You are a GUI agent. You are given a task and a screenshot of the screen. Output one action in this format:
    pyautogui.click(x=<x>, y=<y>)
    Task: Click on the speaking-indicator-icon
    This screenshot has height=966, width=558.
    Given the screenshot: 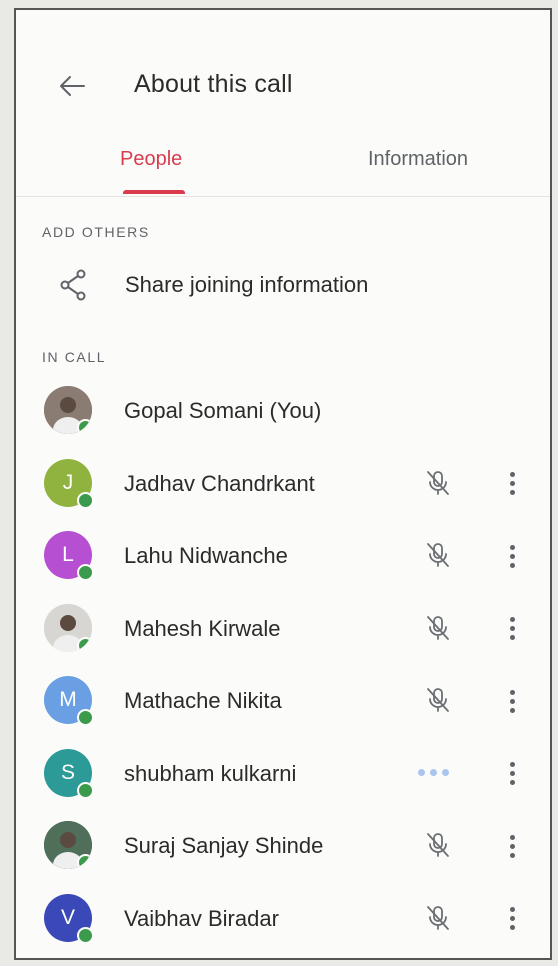 What is the action you would take?
    pyautogui.click(x=439, y=773)
    